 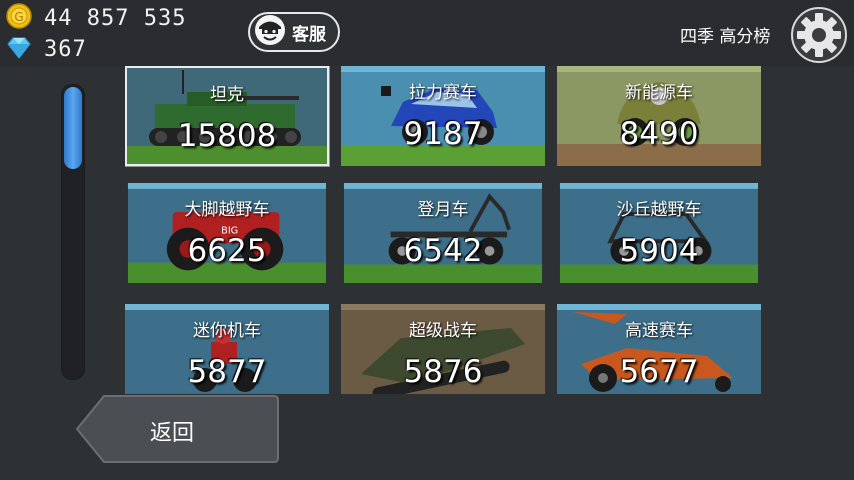 What do you see at coordinates (443, 93) in the screenshot?
I see `vehicle-name: 拉力赛车` at bounding box center [443, 93].